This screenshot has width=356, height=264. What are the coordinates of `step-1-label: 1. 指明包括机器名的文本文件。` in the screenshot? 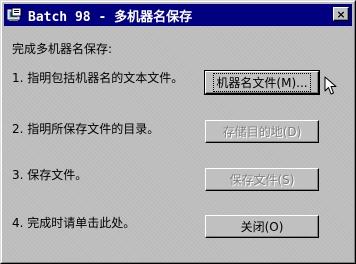 It's located at (98, 78).